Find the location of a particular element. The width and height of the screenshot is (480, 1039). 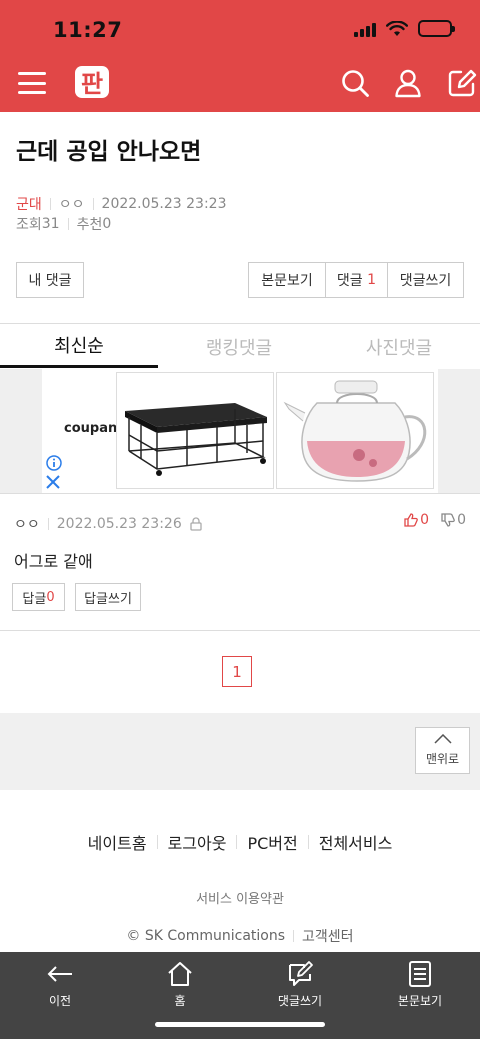

bottom-toolbar: 이전 홈 댓글쓰기 본문보기 is located at coordinates (240, 995).